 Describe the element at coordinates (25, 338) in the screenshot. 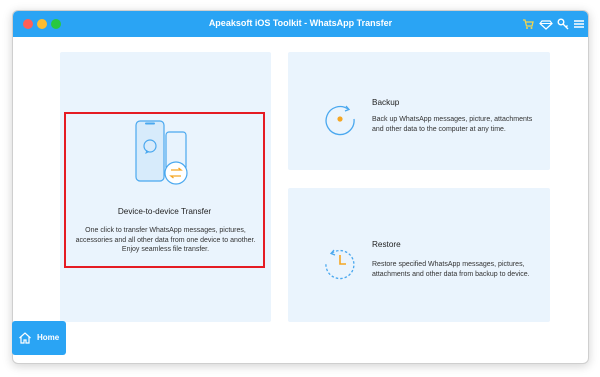

I see `home-icon` at that location.